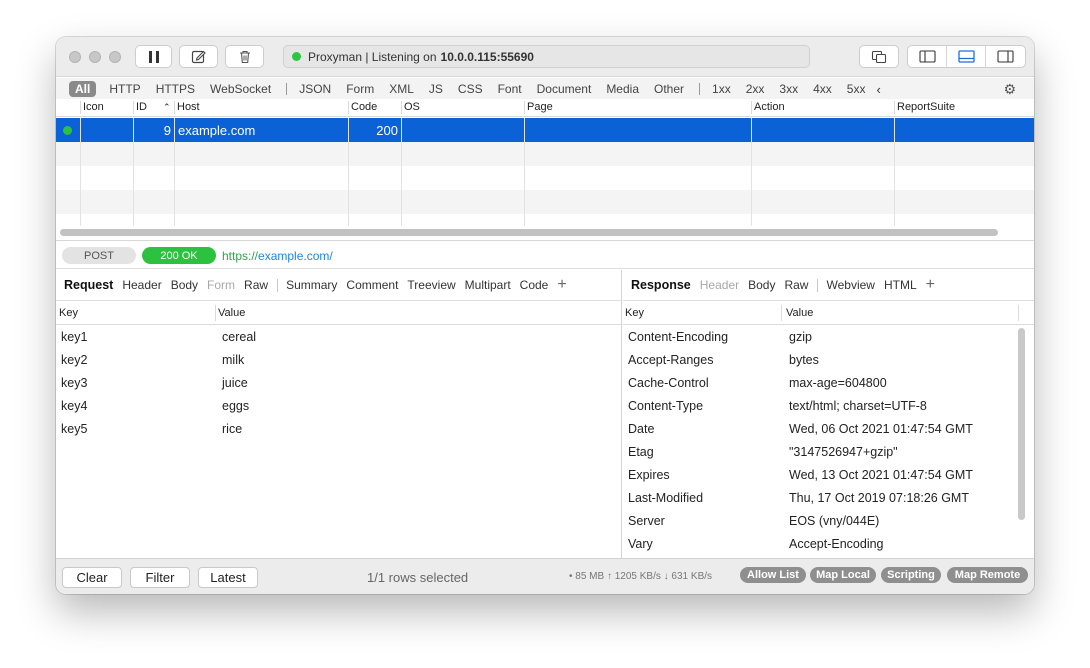  Describe the element at coordinates (669, 89) in the screenshot. I see `filter-other: Other` at that location.